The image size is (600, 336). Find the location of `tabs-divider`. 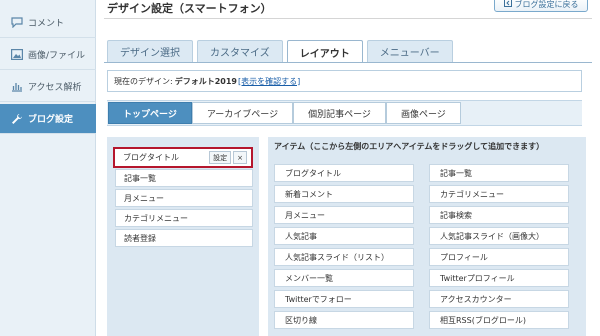

tabs-divider is located at coordinates (348, 62).